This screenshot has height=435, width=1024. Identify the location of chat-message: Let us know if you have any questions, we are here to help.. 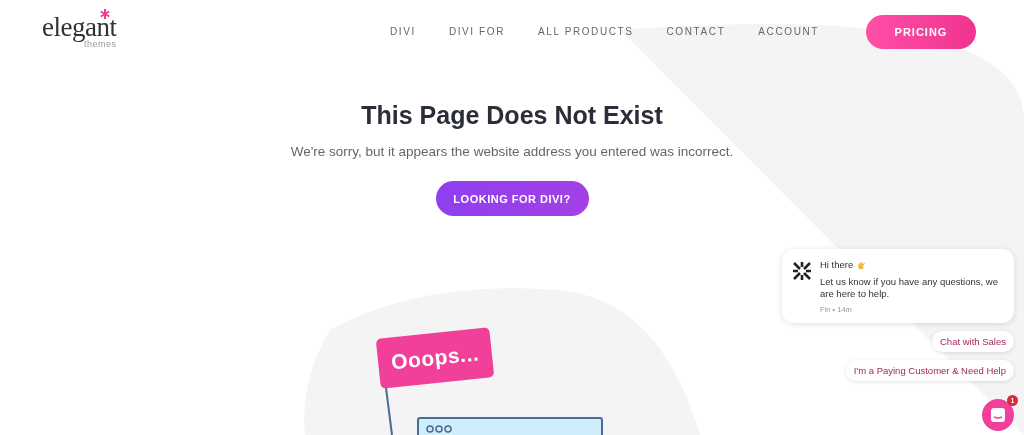
(909, 288).